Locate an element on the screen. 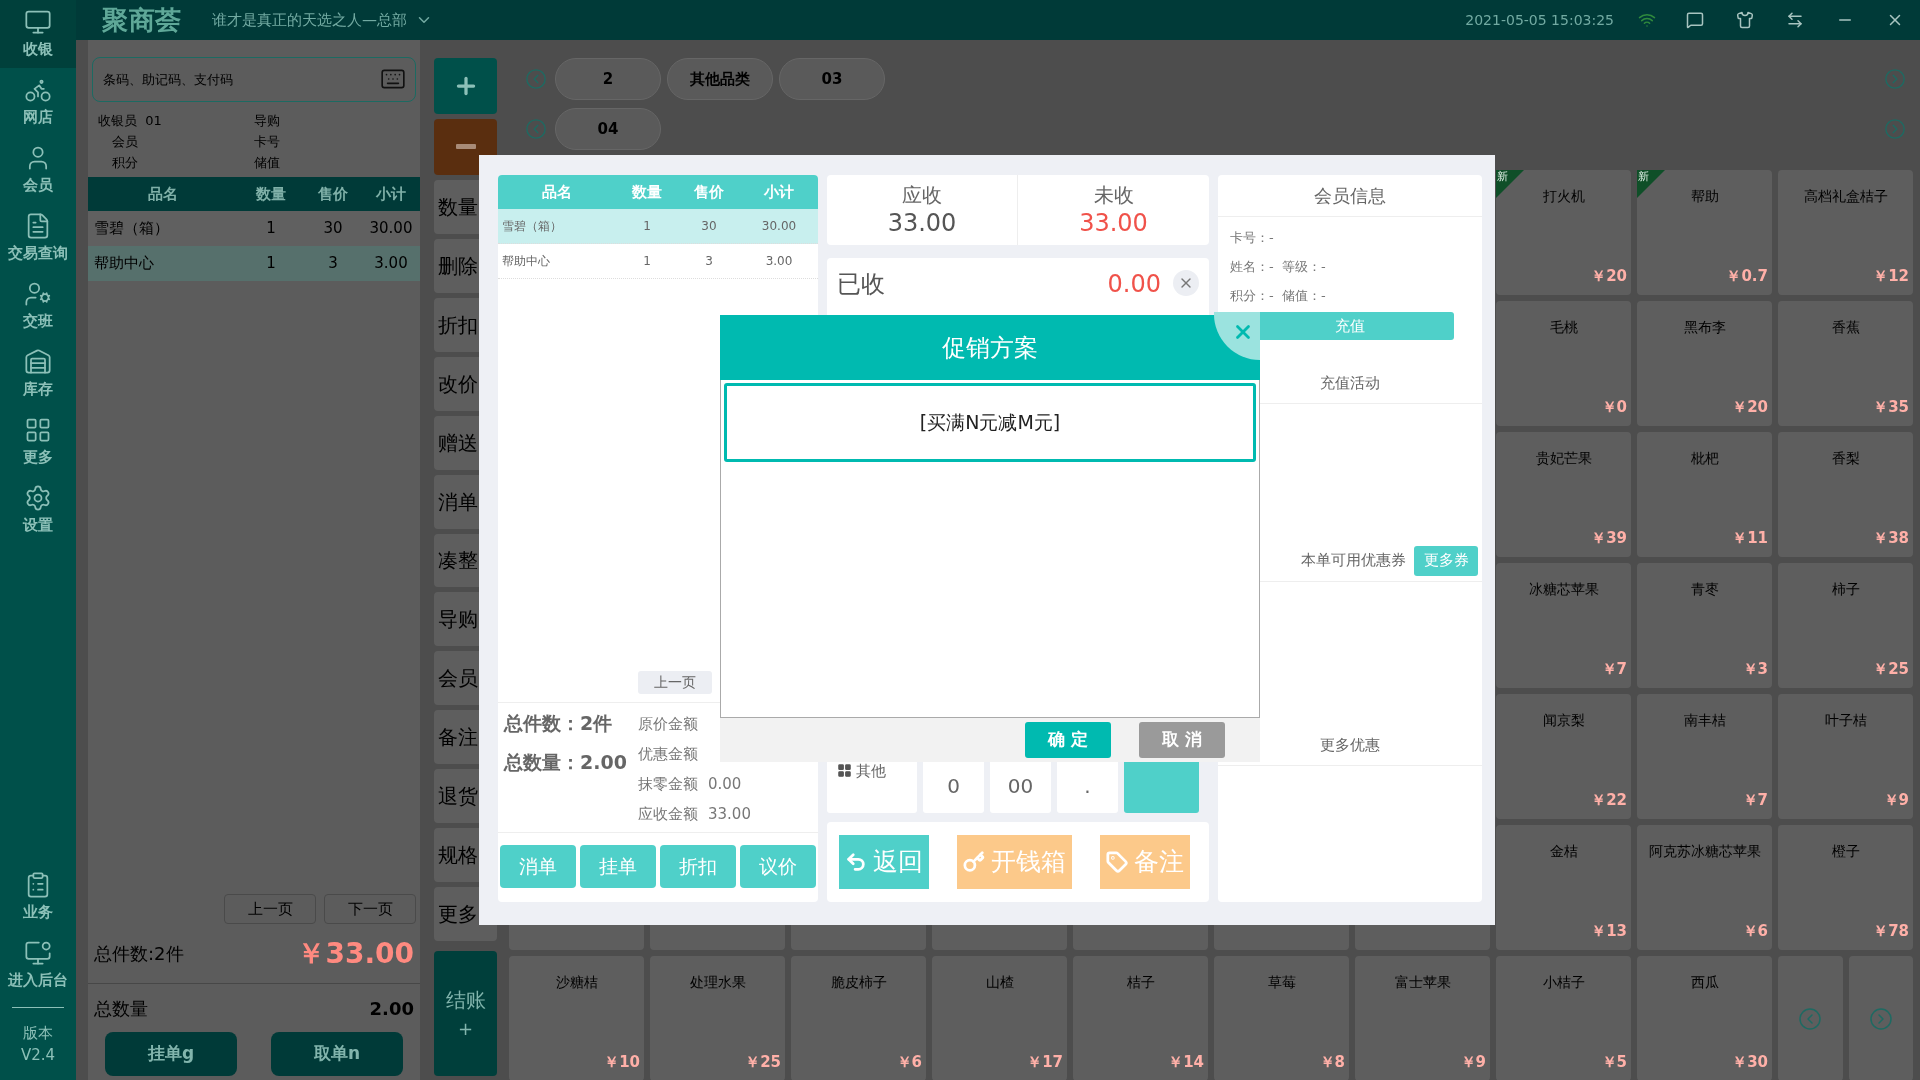  table-cell-text: 30.00 is located at coordinates (779, 226).